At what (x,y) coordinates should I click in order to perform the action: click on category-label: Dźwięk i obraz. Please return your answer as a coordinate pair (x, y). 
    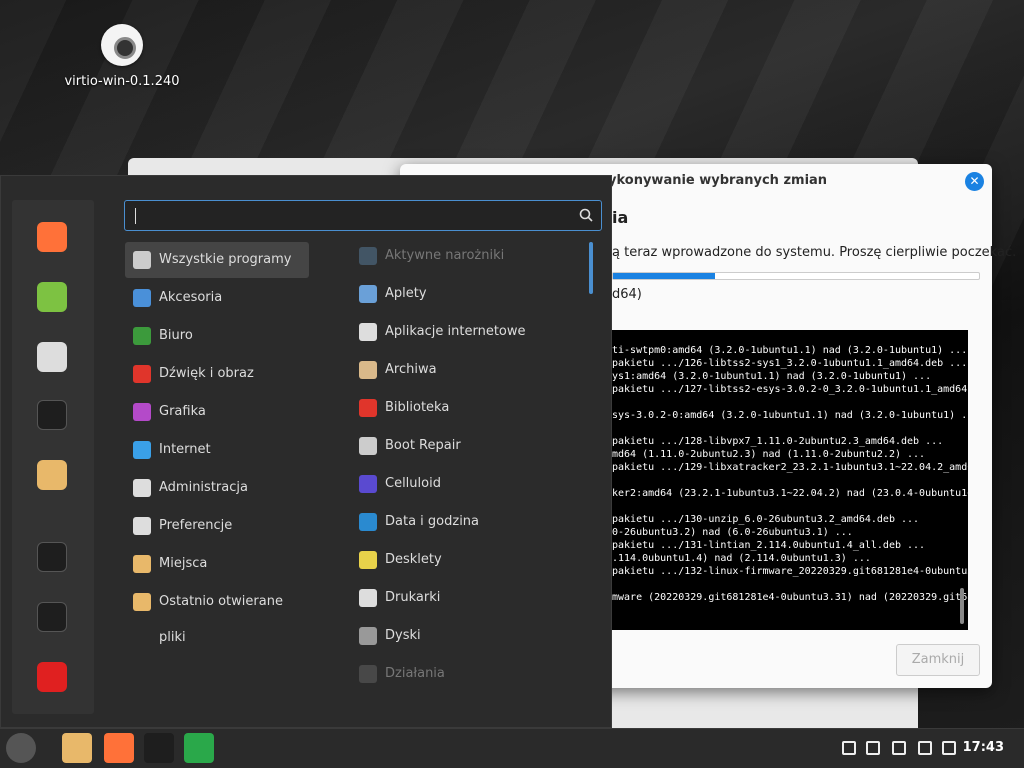
    Looking at the image, I should click on (206, 373).